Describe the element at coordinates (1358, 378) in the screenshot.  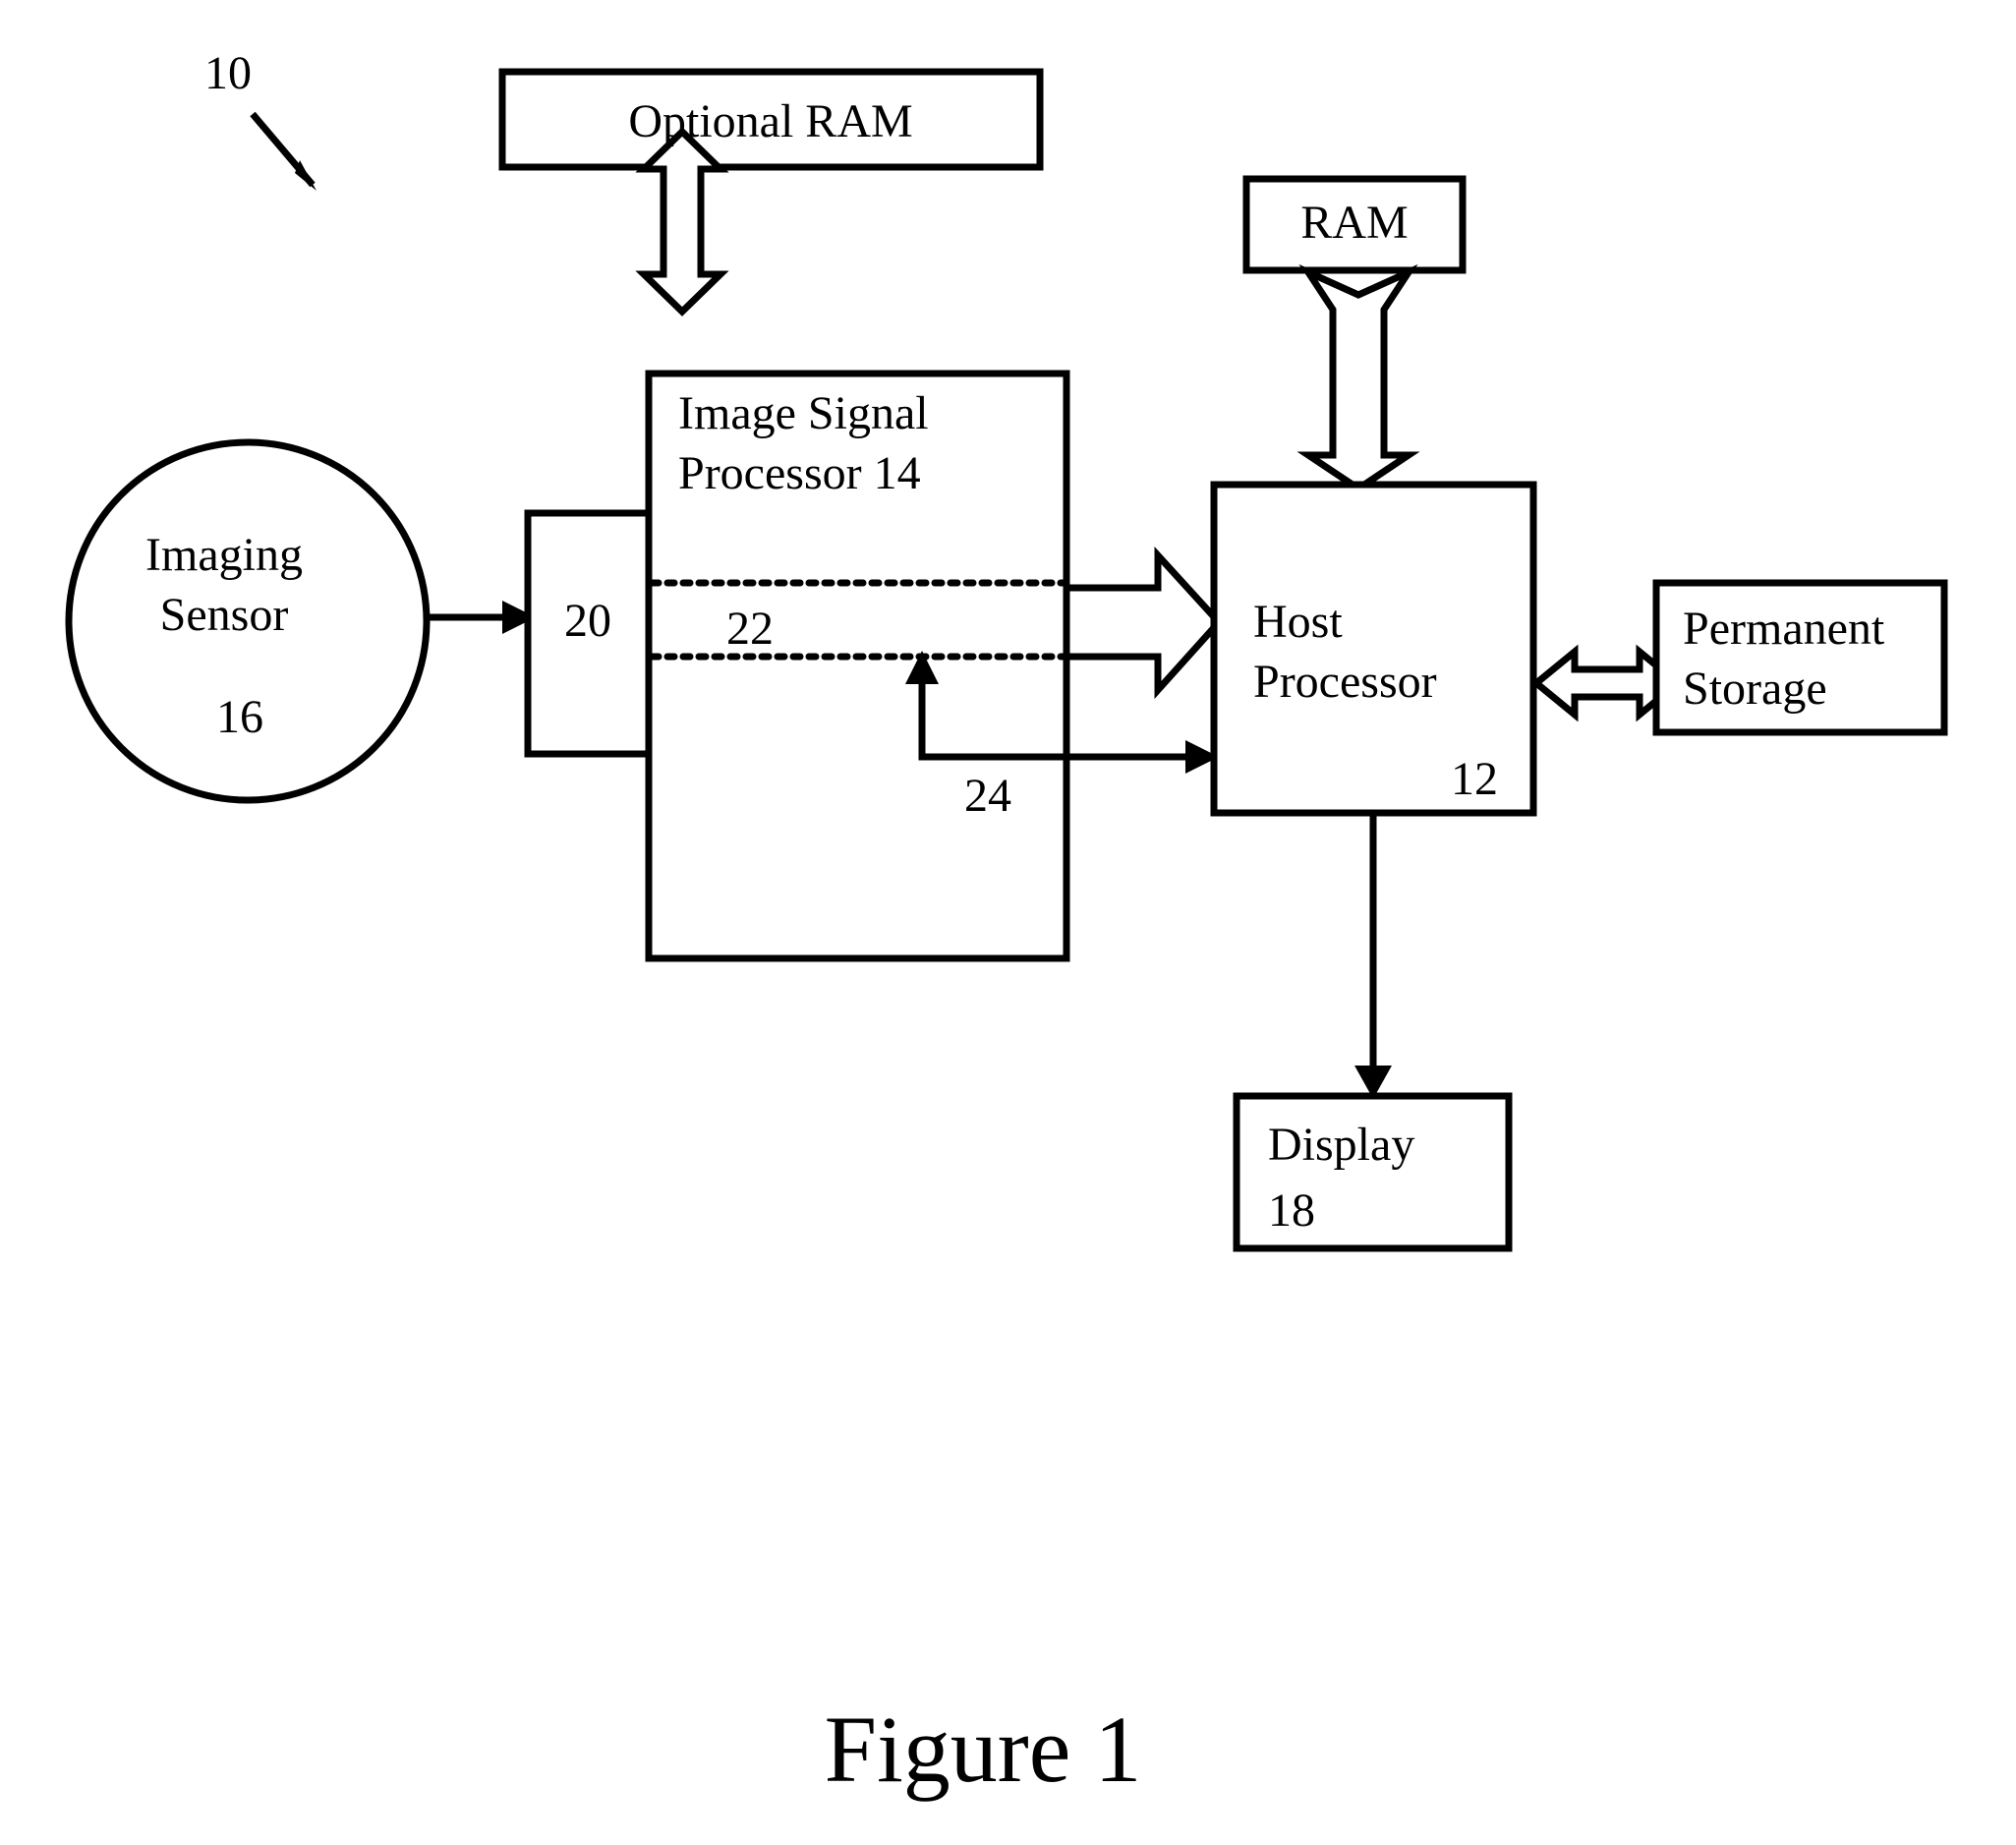
I see `ram-to-host-arrow` at that location.